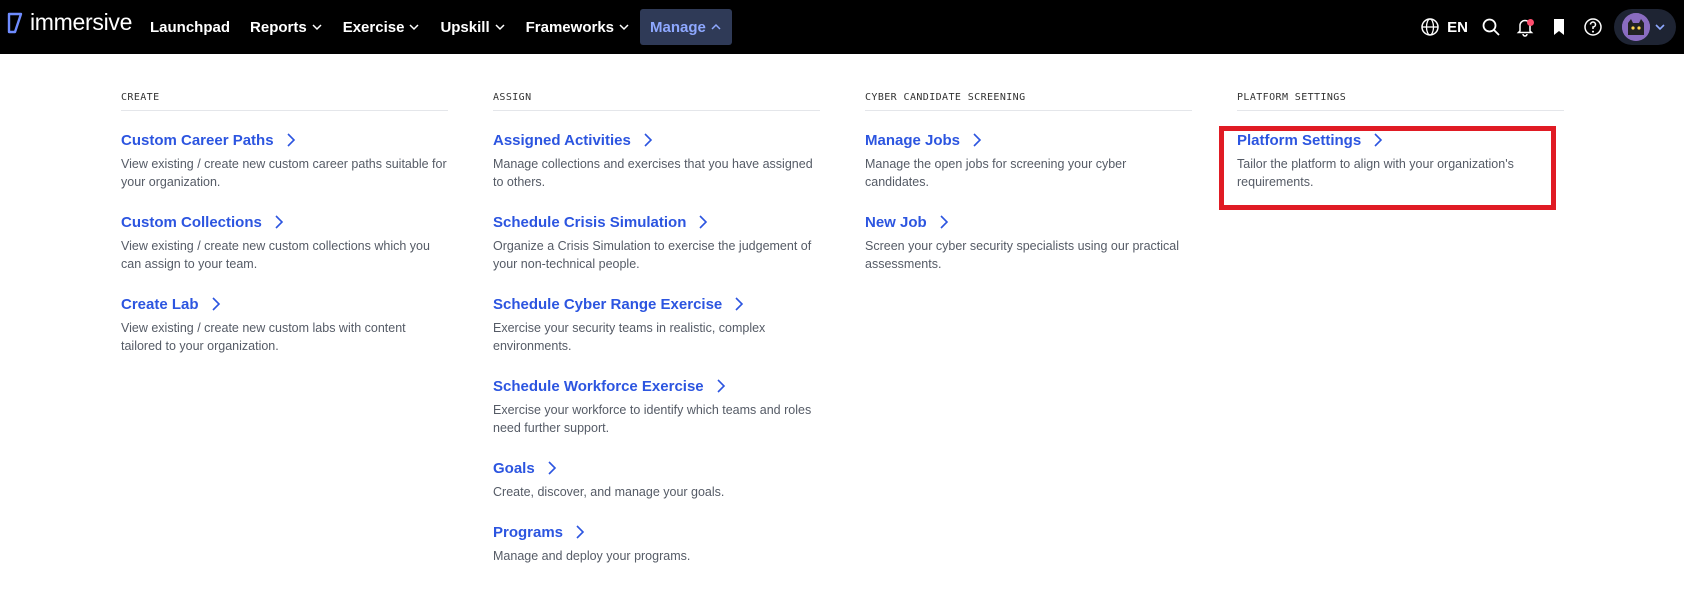 This screenshot has height=597, width=1684. Describe the element at coordinates (528, 532) in the screenshot. I see `entry-title: Programs` at that location.